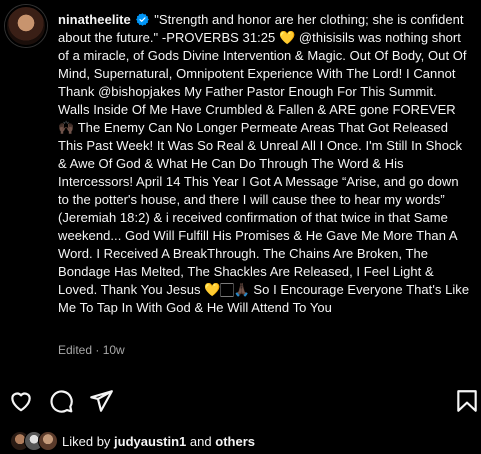 This screenshot has height=454, width=481. Describe the element at coordinates (242, 401) in the screenshot. I see `action-bar` at that location.